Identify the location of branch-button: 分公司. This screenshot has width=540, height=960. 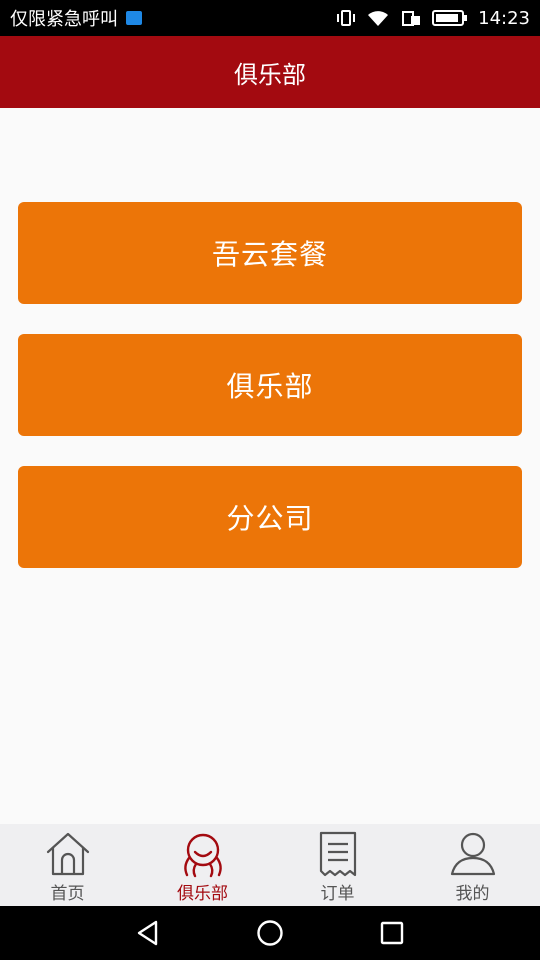
(270, 517).